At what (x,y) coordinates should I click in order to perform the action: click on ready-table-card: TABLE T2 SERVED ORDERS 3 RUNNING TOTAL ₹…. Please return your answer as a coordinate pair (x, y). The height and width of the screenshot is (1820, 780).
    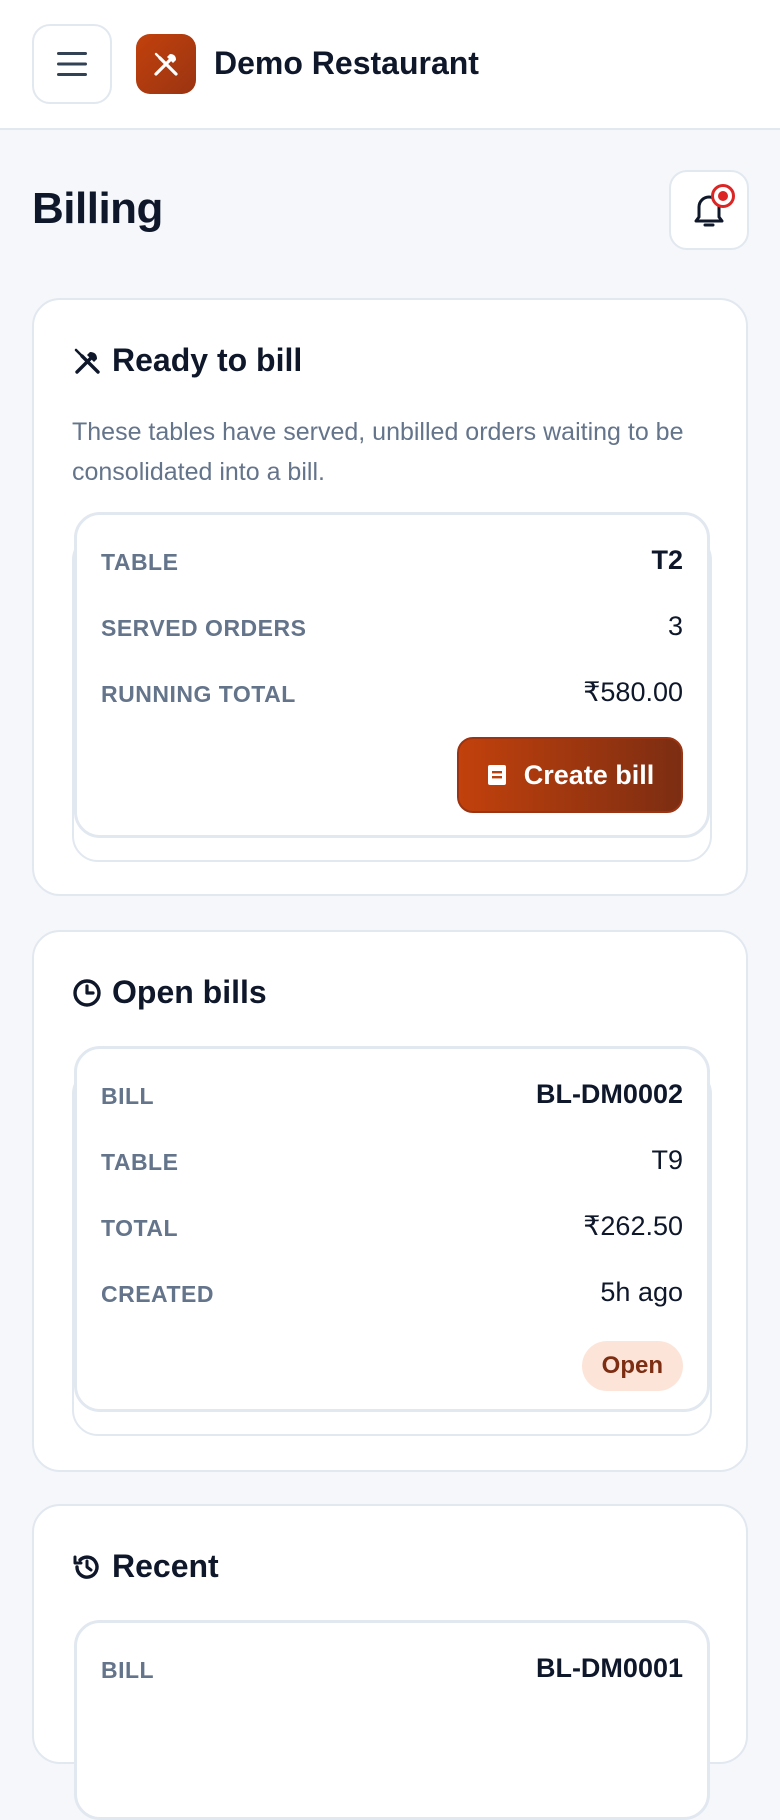
    Looking at the image, I should click on (392, 675).